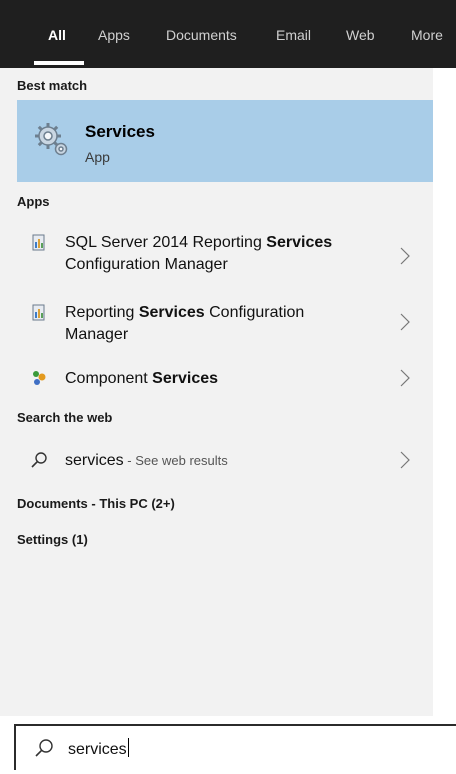 Image resolution: width=456 pixels, height=774 pixels. I want to click on component-services-icon, so click(39, 378).